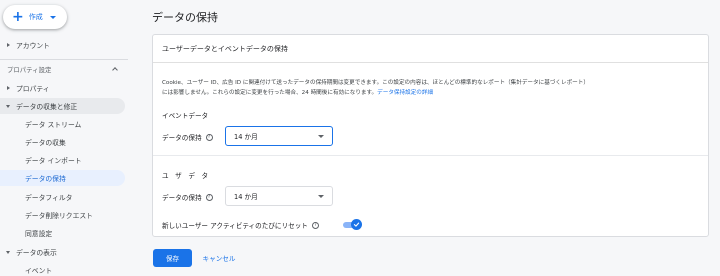 The height and width of the screenshot is (276, 720). What do you see at coordinates (62, 252) in the screenshot?
I see `sidebar-item-data-display: データの表示` at bounding box center [62, 252].